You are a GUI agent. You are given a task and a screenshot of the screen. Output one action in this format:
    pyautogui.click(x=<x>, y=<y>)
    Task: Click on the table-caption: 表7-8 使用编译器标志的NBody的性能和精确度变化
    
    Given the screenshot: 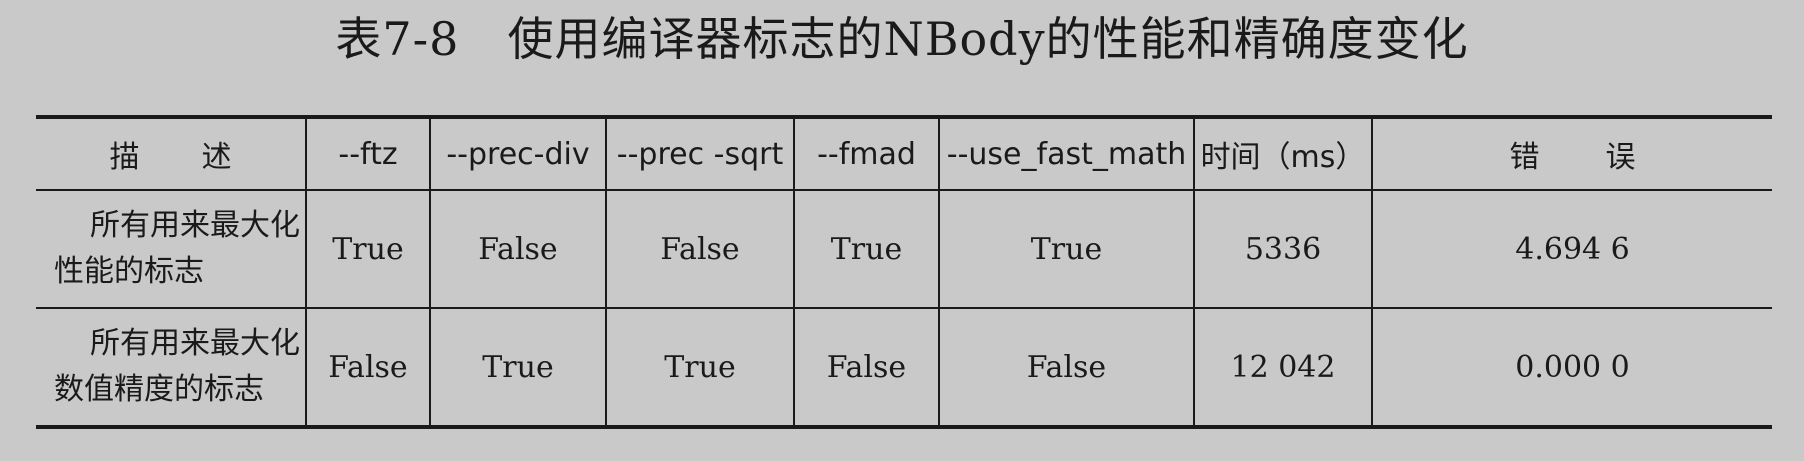 What is the action you would take?
    pyautogui.click(x=902, y=39)
    